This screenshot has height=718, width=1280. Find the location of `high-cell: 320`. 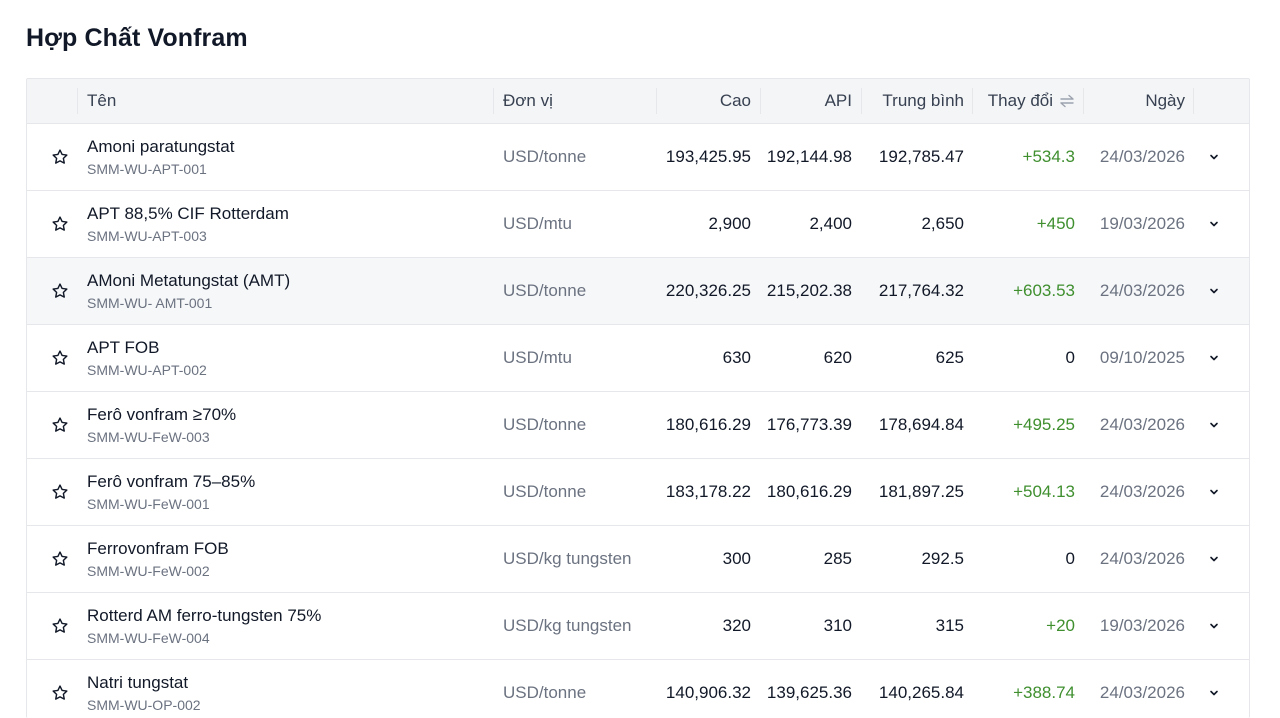

high-cell: 320 is located at coordinates (704, 626).